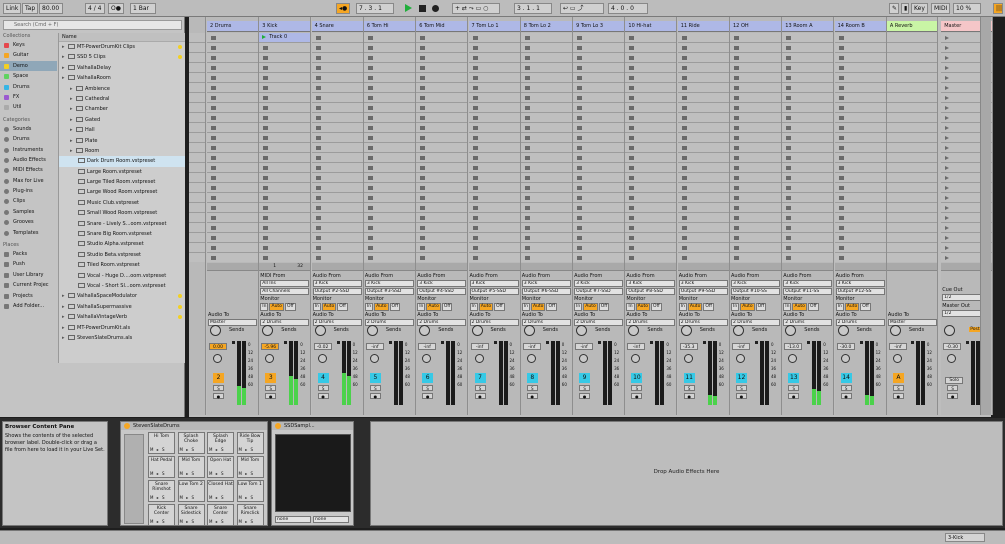 The width and height of the screenshot is (1005, 544). Describe the element at coordinates (375, 378) in the screenshot. I see `track-activator-button: 5` at that location.